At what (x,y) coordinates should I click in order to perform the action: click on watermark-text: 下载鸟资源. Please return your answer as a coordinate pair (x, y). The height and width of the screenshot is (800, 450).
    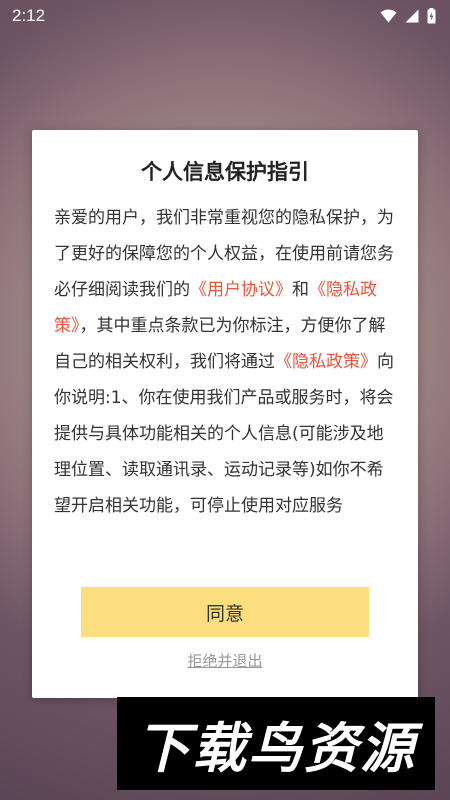
    Looking at the image, I should click on (276, 748).